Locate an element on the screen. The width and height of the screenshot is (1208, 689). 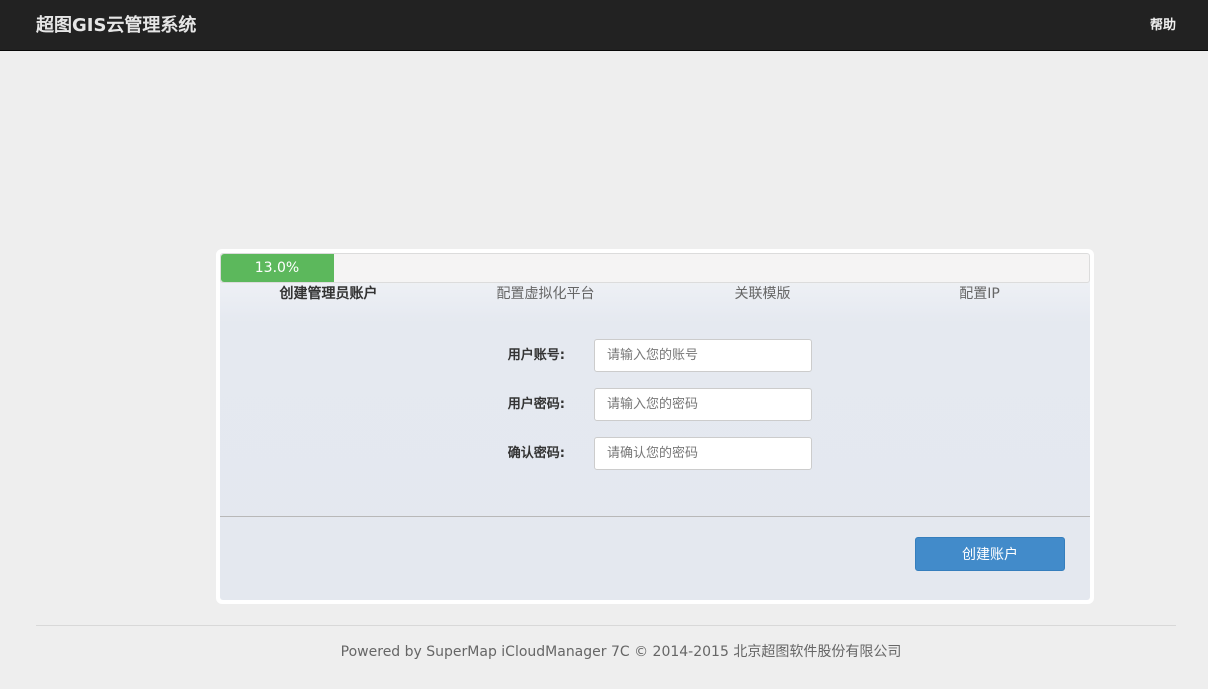
confirm-password-label: 确认密码: is located at coordinates (536, 453).